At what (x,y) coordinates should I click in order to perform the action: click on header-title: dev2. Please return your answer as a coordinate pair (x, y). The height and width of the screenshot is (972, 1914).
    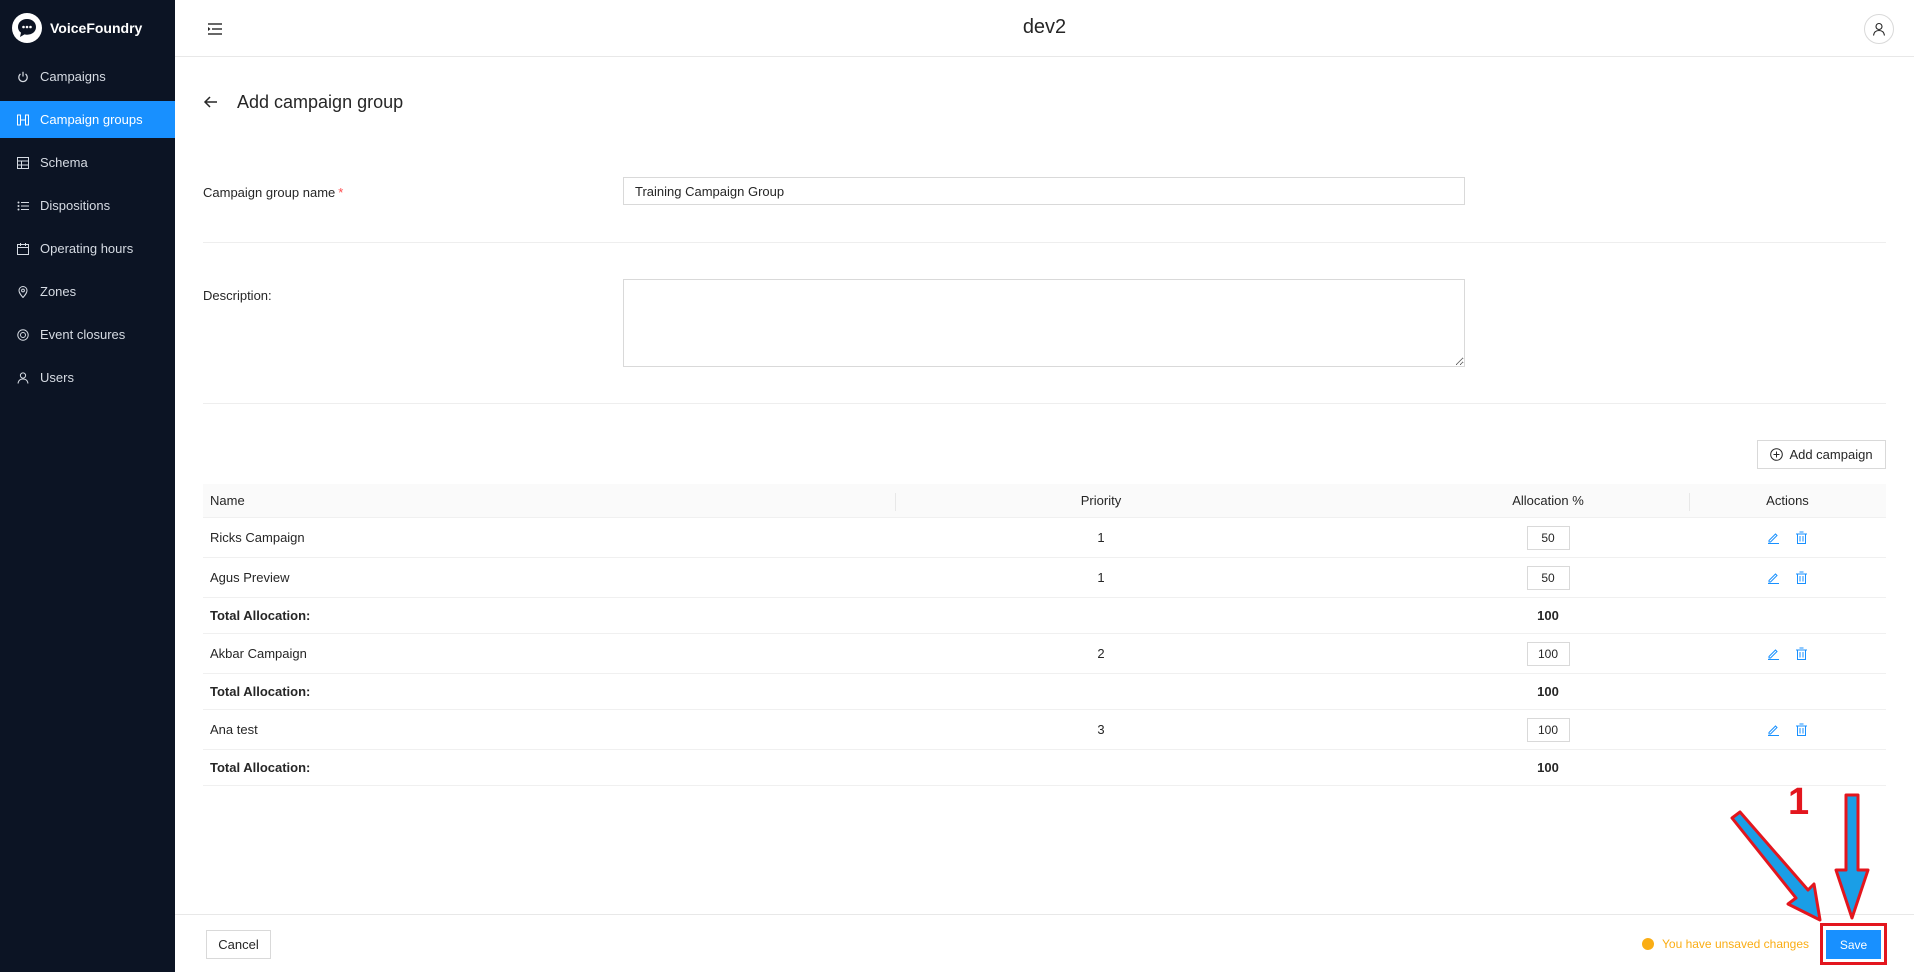
    Looking at the image, I should click on (1044, 27).